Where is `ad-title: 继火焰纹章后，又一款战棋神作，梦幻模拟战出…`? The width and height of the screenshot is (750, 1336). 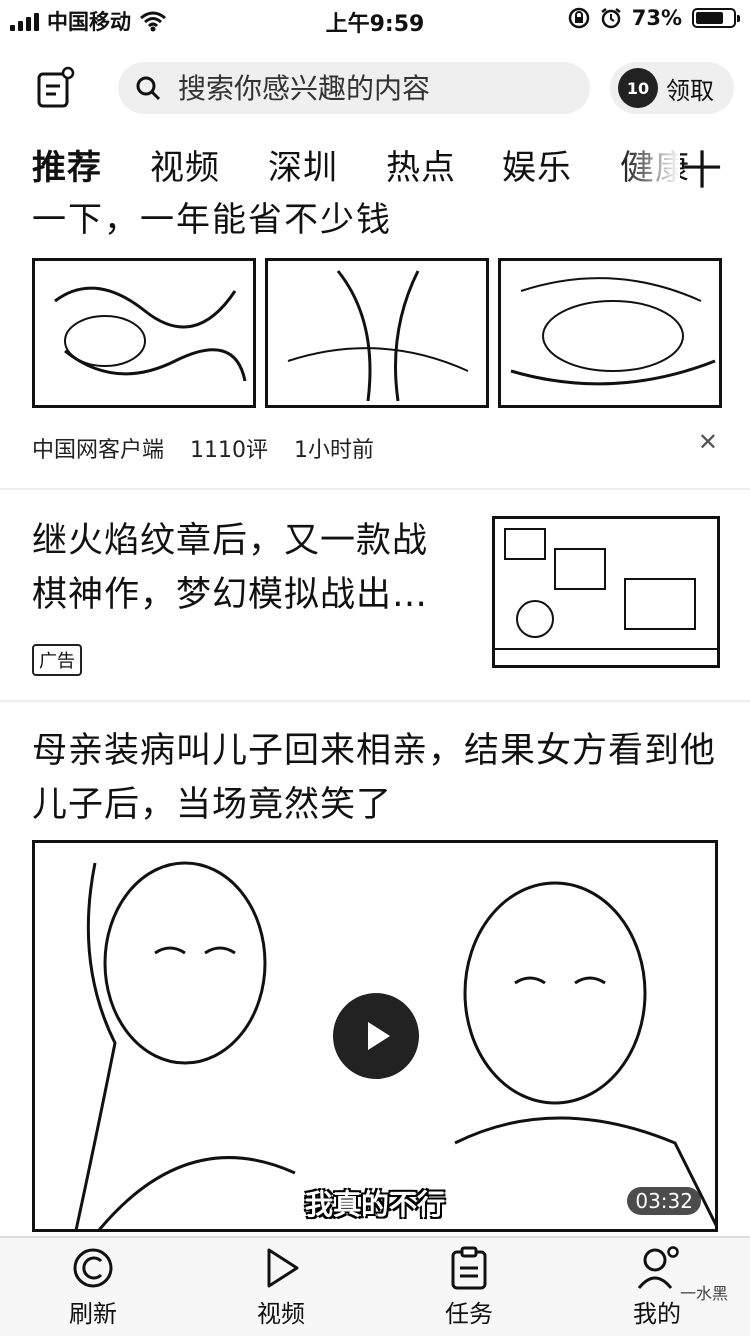 ad-title: 继火焰纹章后，又一款战棋神作，梦幻模拟战出… is located at coordinates (247, 568).